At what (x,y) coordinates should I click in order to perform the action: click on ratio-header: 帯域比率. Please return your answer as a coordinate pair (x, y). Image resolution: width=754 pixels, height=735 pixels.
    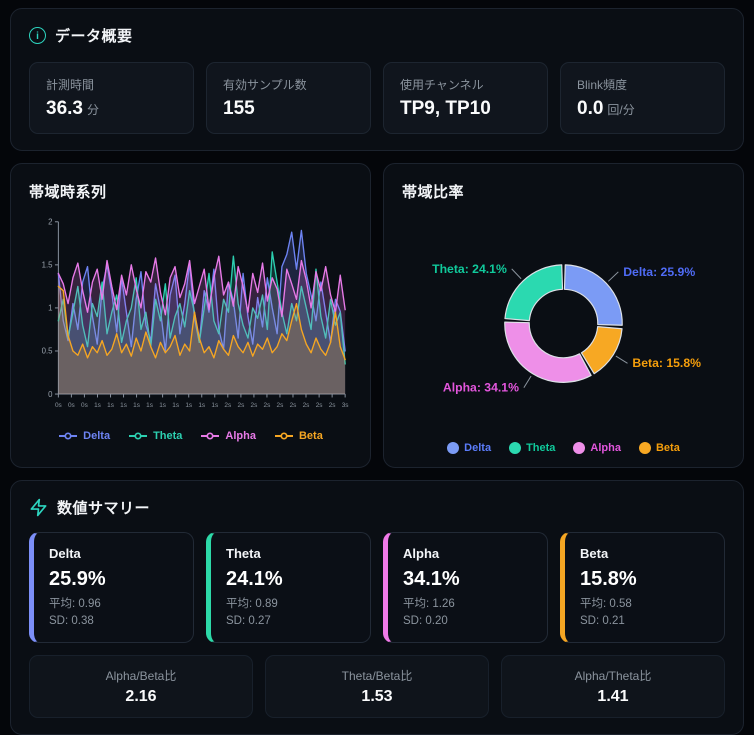
    Looking at the image, I should click on (563, 191).